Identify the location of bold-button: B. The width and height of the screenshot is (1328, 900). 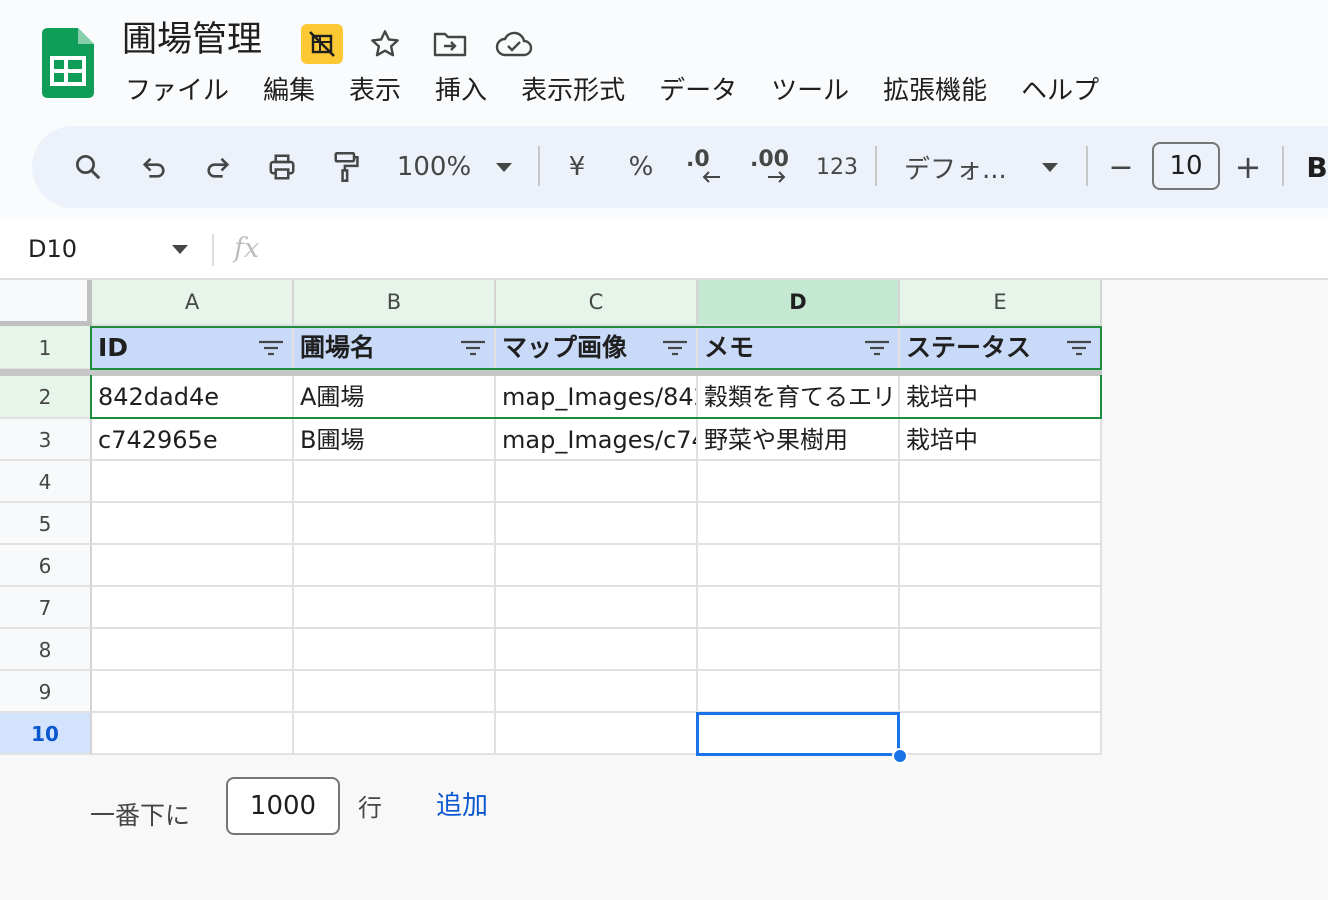
(1315, 167).